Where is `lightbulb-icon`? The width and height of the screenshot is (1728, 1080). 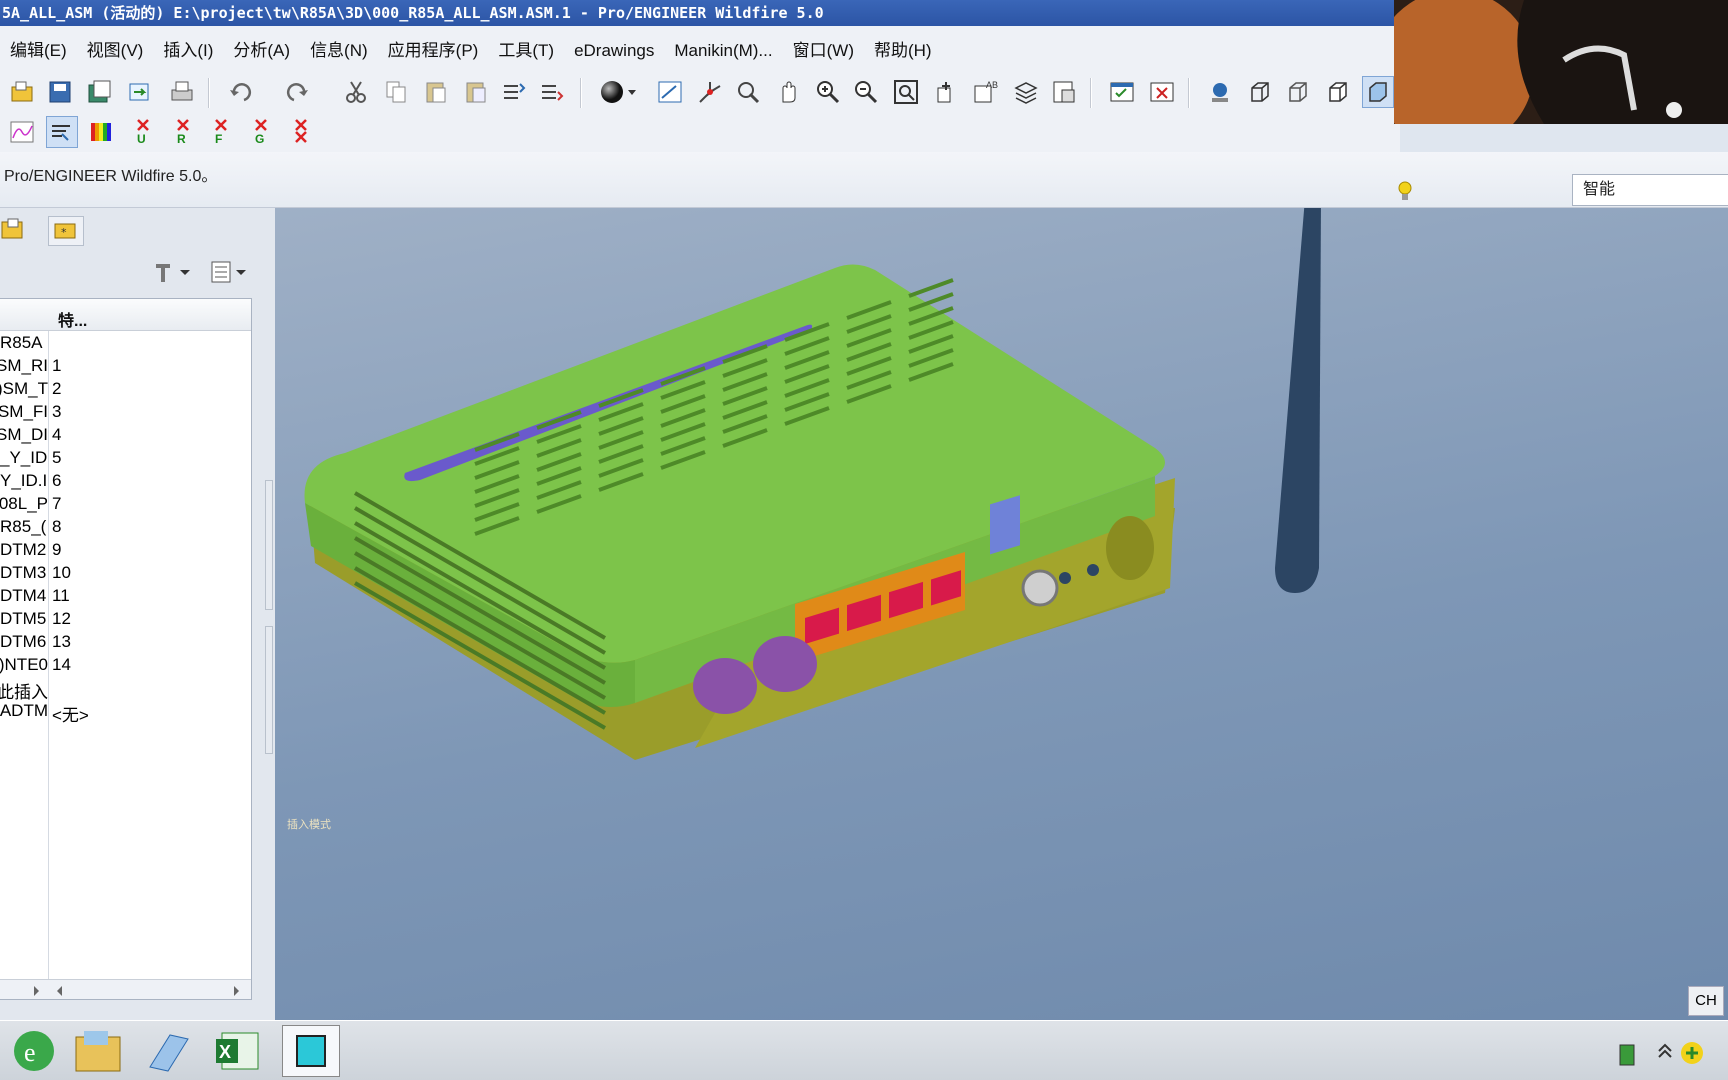 lightbulb-icon is located at coordinates (1405, 194).